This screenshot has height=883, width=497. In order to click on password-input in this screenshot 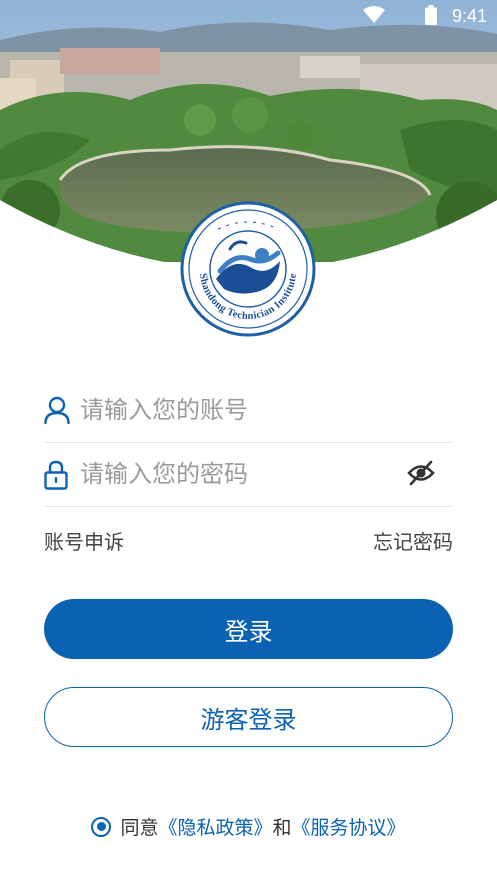, I will do `click(245, 474)`.